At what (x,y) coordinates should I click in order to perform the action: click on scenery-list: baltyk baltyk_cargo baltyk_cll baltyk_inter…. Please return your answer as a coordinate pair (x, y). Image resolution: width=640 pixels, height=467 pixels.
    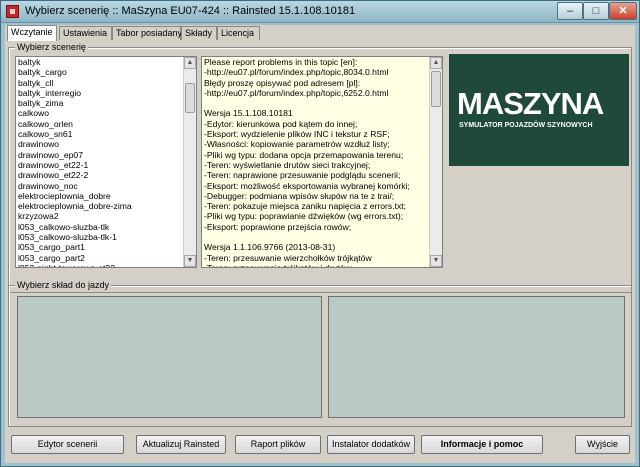
    Looking at the image, I should click on (106, 162).